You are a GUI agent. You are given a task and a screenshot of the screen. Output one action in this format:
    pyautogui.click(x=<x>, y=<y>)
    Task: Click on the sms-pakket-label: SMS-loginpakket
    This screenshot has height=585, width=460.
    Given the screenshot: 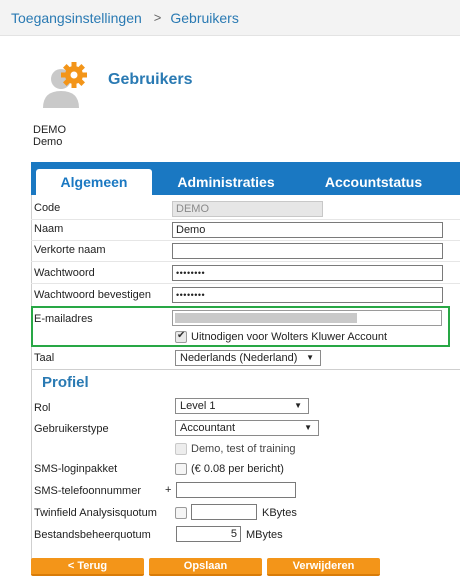 What is the action you would take?
    pyautogui.click(x=76, y=469)
    